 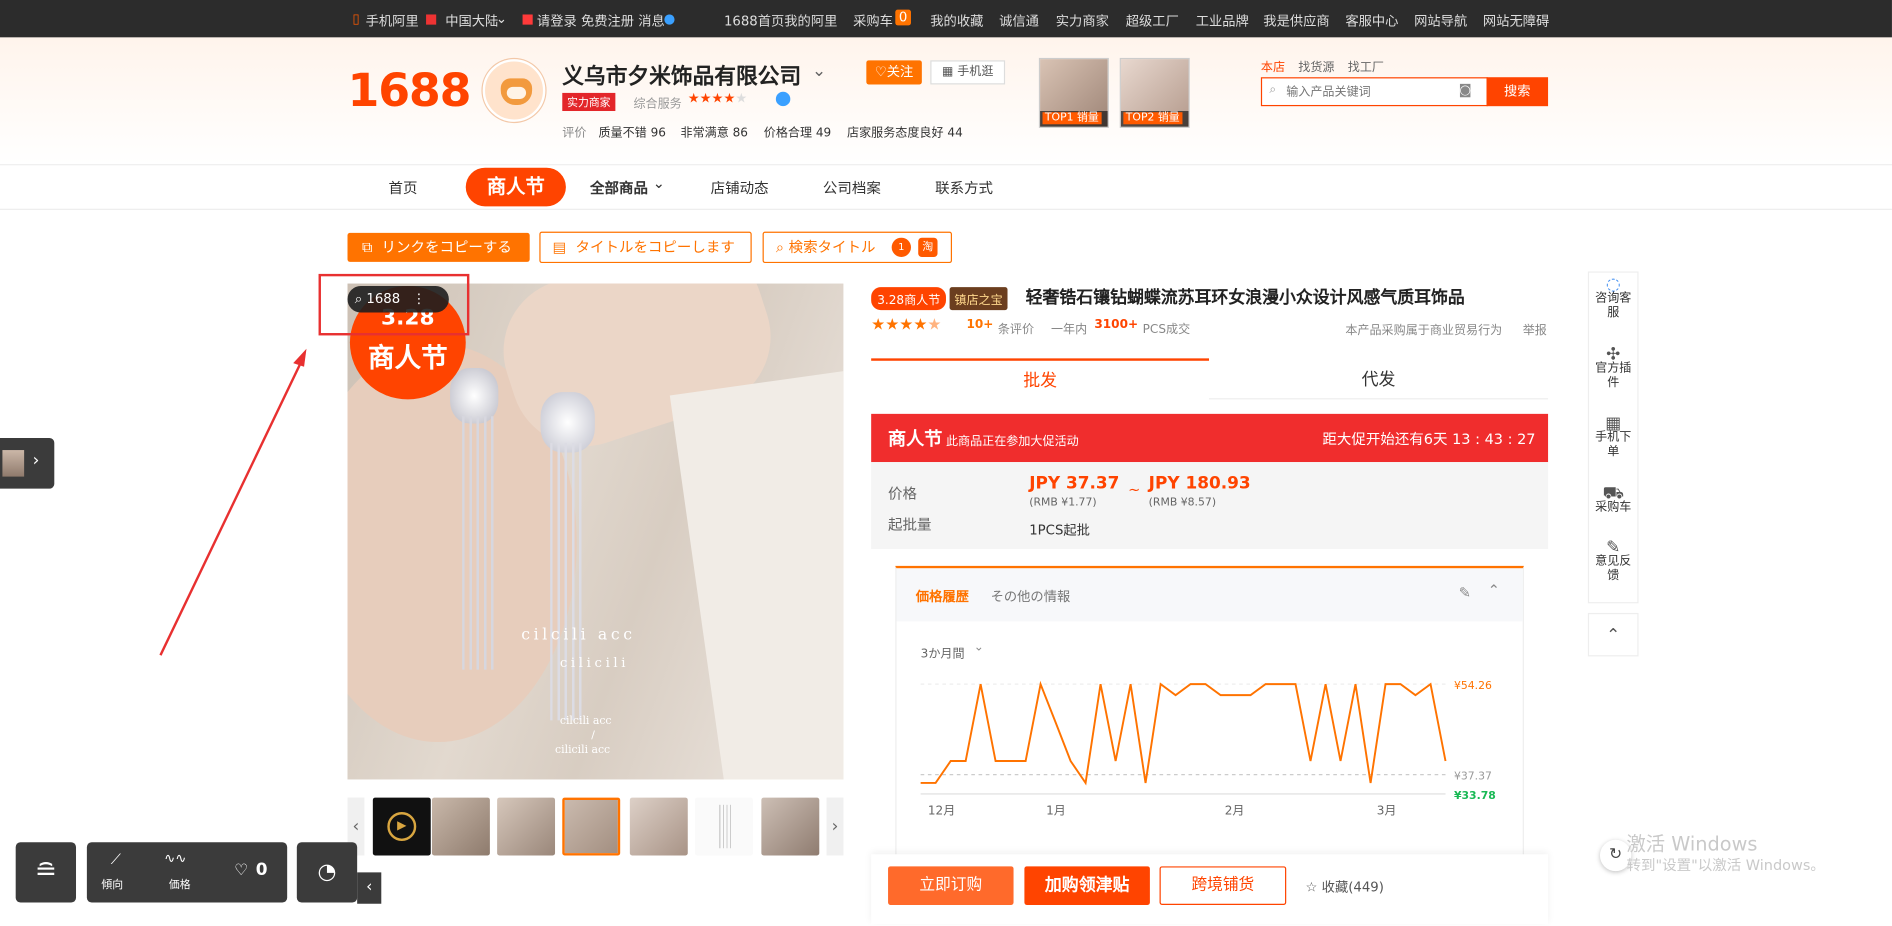 I want to click on nav-news: 店铺动态, so click(x=740, y=187).